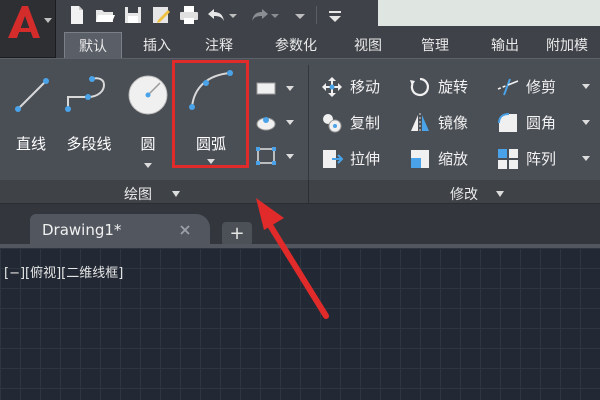 The width and height of the screenshot is (600, 400). What do you see at coordinates (93, 46) in the screenshot?
I see `tab-default: 默认` at bounding box center [93, 46].